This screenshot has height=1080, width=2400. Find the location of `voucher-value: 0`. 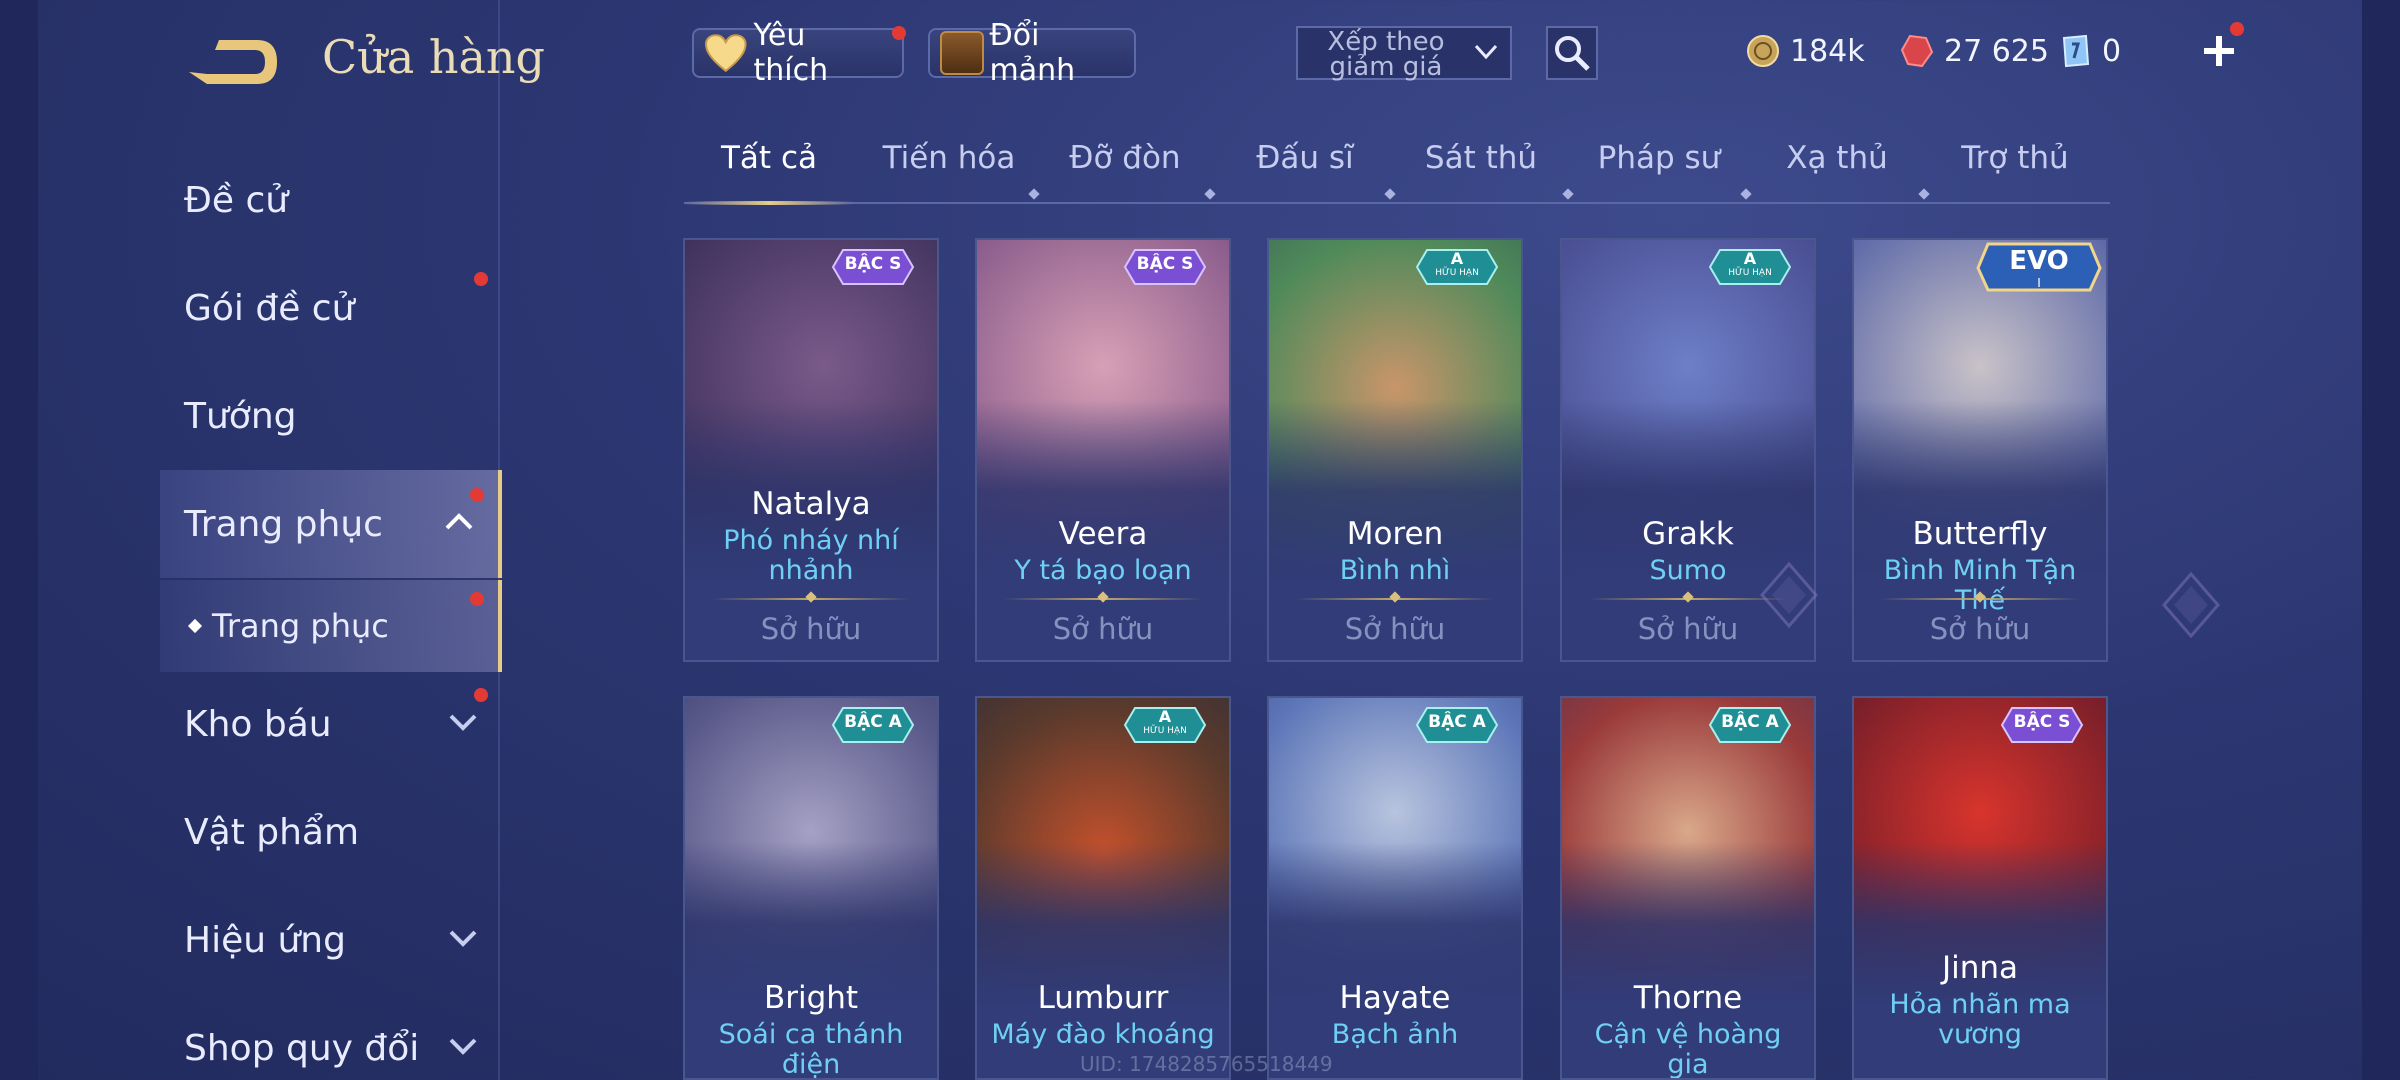

voucher-value: 0 is located at coordinates (2112, 51).